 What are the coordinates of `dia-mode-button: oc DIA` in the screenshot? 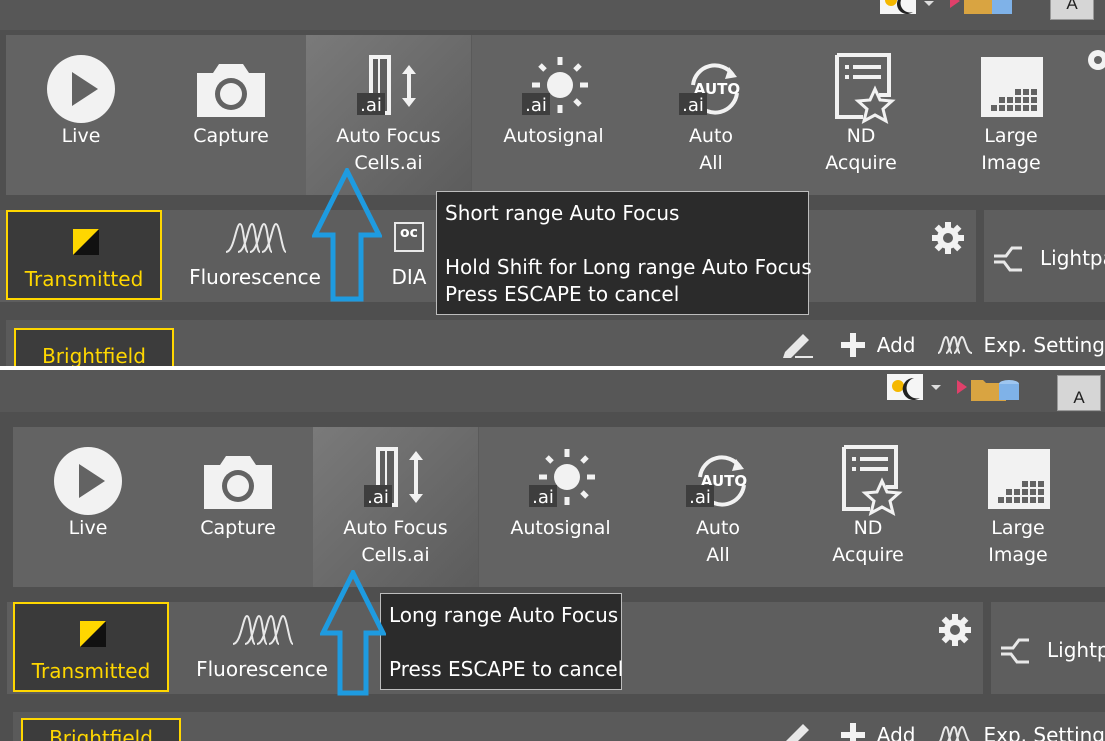 It's located at (409, 255).